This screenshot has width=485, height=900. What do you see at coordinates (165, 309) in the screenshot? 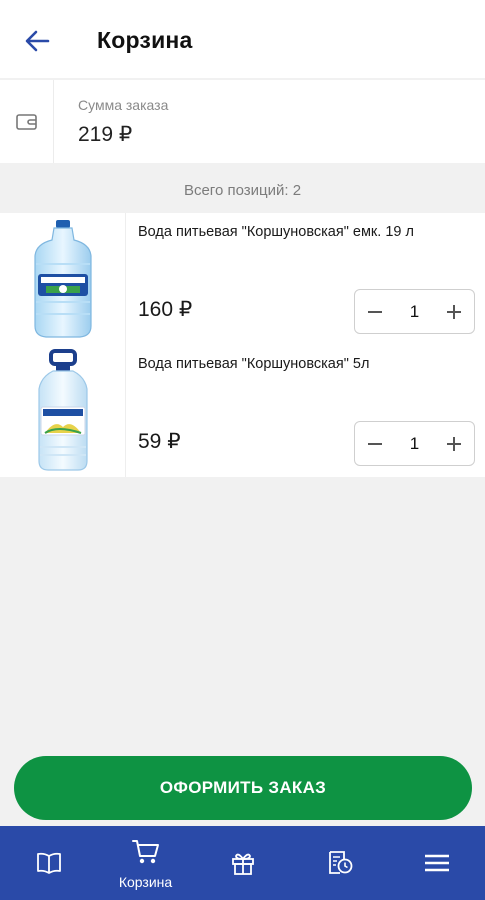
I see `product-price: 160 ₽` at bounding box center [165, 309].